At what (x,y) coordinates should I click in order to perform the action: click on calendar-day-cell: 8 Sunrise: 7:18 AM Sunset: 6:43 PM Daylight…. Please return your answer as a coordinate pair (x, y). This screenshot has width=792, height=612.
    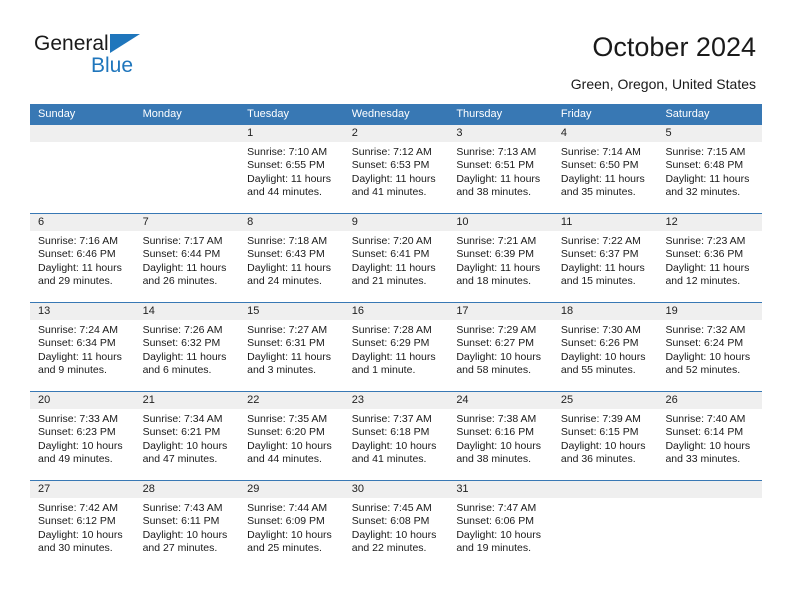
    Looking at the image, I should click on (291, 258).